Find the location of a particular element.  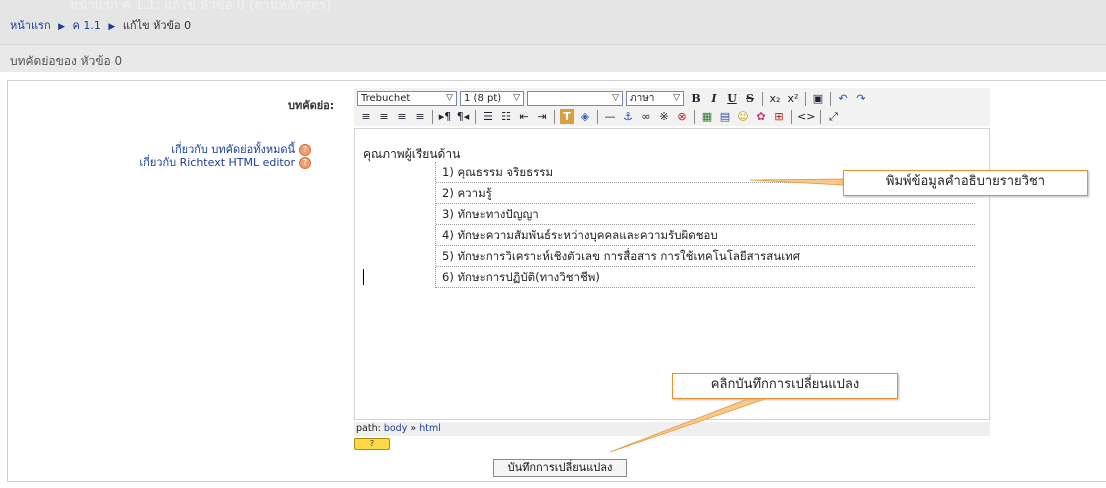

text-color-button: T is located at coordinates (567, 116).